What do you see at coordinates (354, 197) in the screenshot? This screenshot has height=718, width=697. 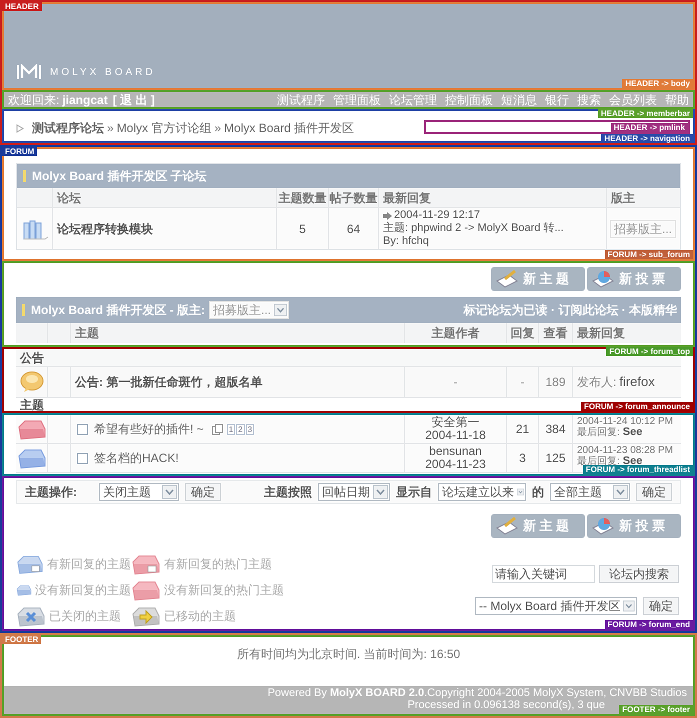 I see `column-header: 帖子数量` at bounding box center [354, 197].